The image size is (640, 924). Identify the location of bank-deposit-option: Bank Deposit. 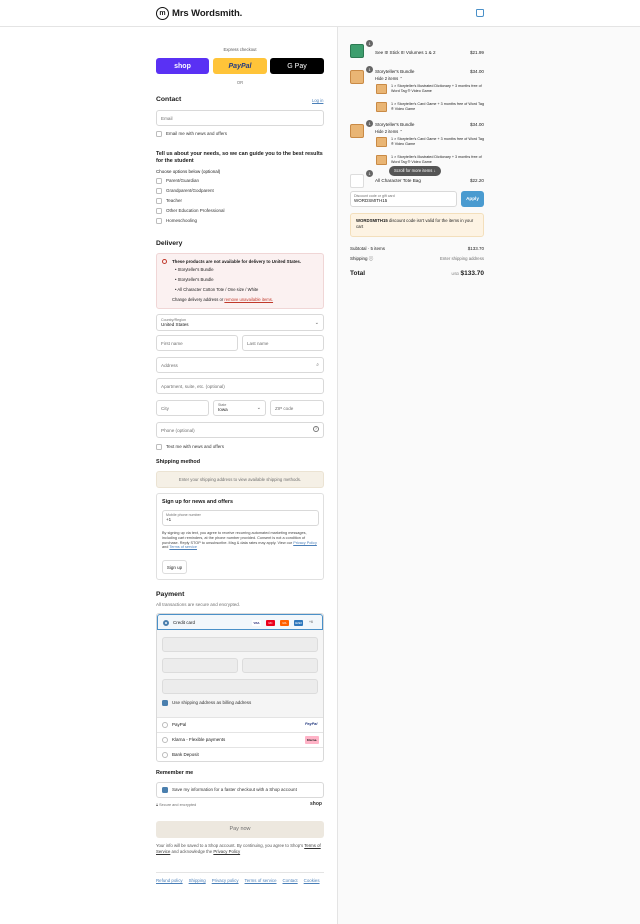
(240, 754).